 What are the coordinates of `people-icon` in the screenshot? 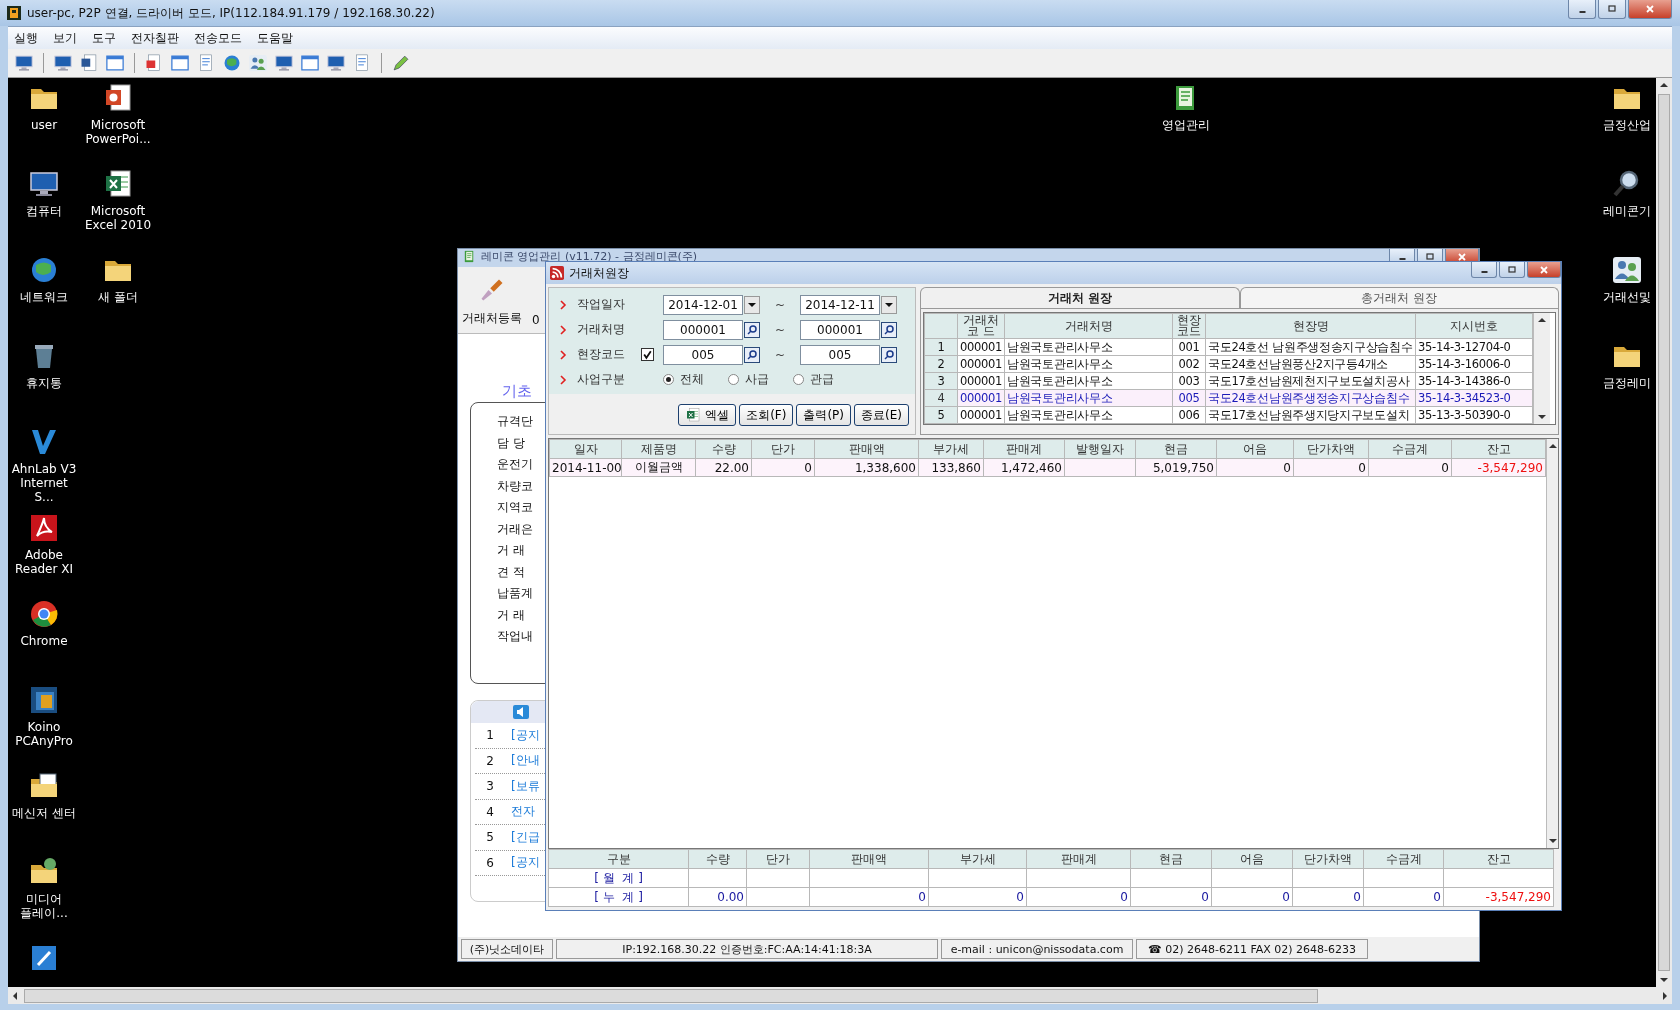 It's located at (1627, 270).